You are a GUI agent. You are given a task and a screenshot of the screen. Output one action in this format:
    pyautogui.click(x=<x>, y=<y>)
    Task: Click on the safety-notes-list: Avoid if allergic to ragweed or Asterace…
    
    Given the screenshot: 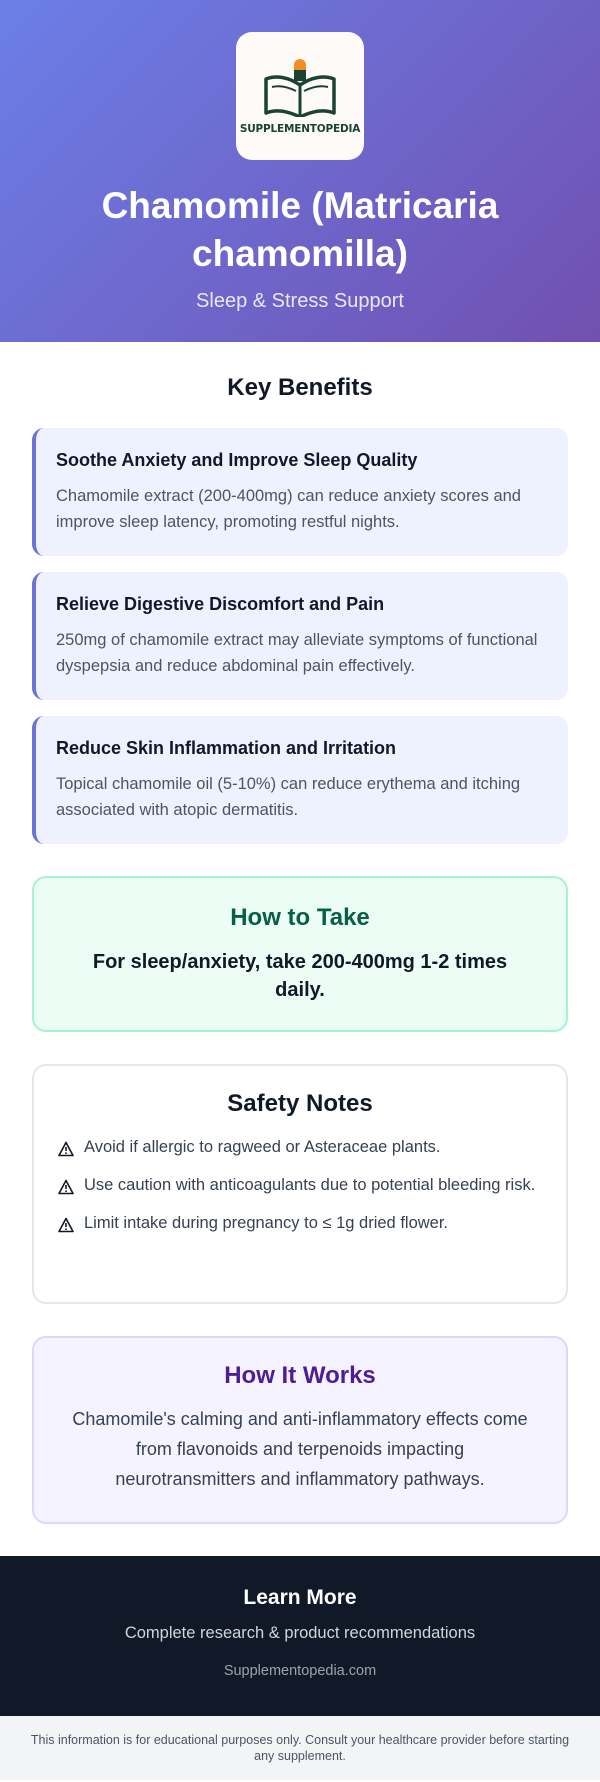 What is the action you would take?
    pyautogui.click(x=300, y=1185)
    